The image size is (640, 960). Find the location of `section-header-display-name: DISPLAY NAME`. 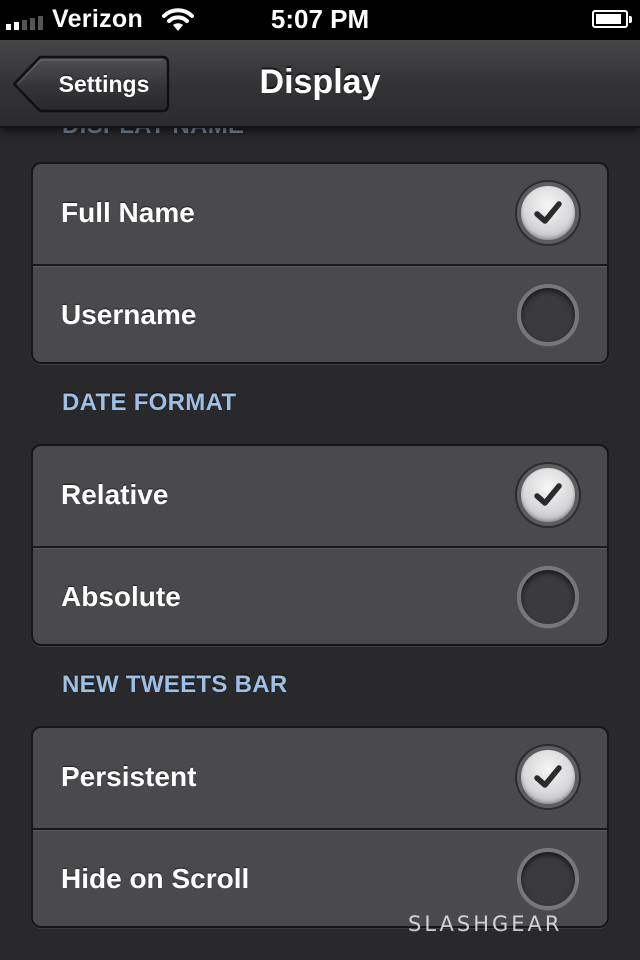

section-header-display-name: DISPLAY NAME is located at coordinates (153, 134).